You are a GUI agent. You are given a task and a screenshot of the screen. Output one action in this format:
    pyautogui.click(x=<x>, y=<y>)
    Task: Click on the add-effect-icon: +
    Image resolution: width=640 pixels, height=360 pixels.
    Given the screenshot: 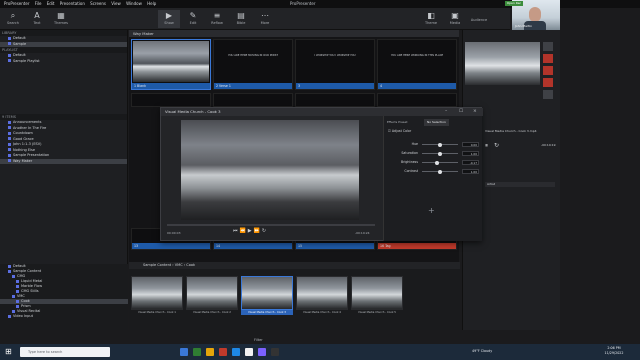 What is the action you would take?
    pyautogui.click(x=431, y=210)
    